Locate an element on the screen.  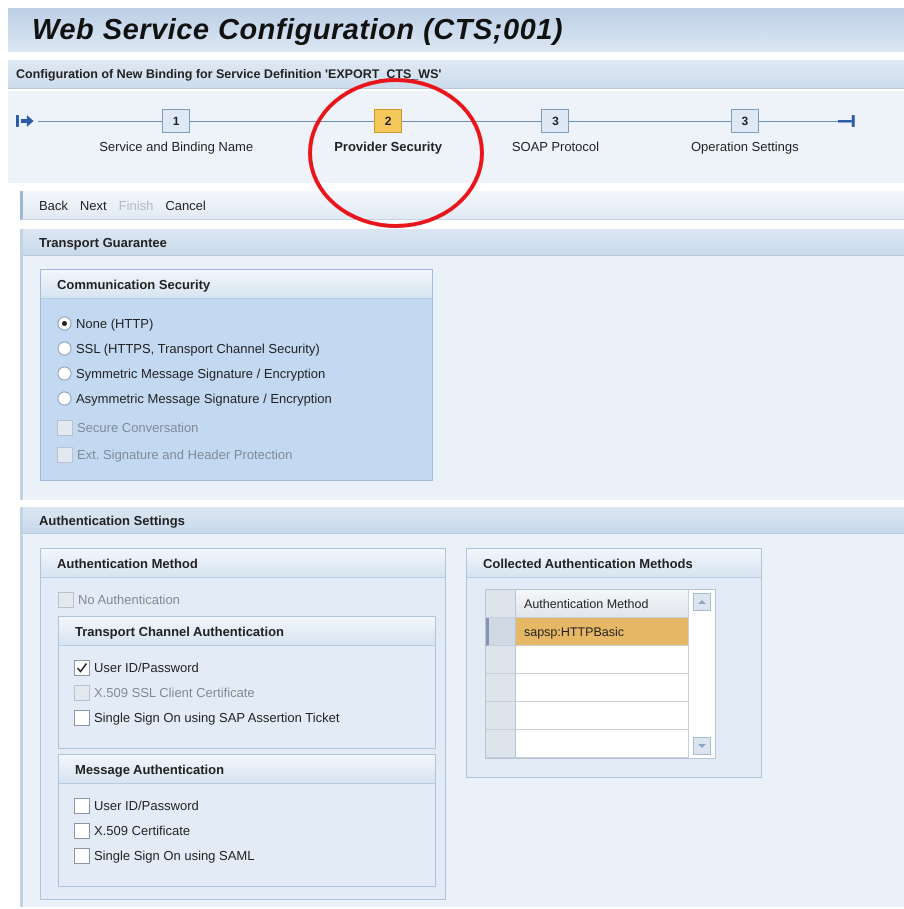
option-label: Secure Conversation is located at coordinates (137, 427).